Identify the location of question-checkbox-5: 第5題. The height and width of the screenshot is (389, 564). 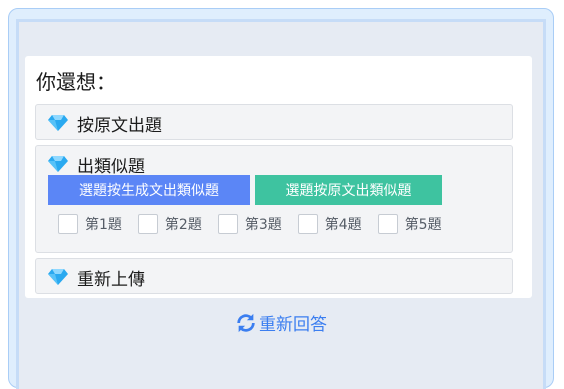
(409, 224).